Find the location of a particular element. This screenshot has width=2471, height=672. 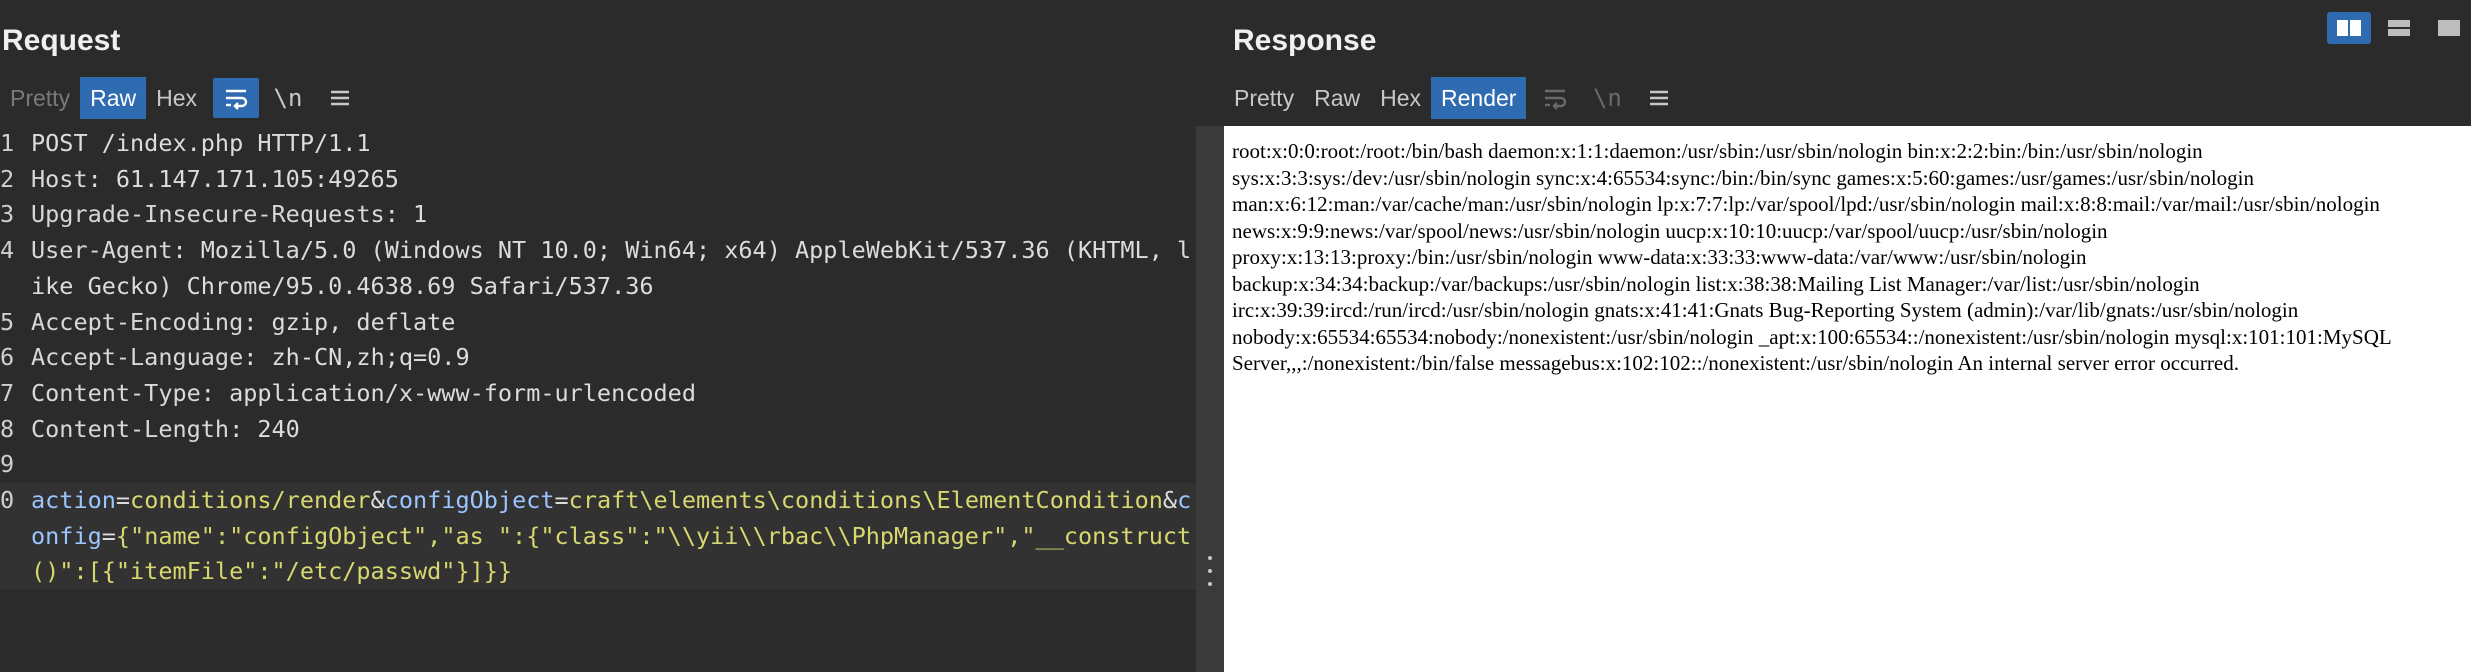

layout-toggles is located at coordinates (2399, 28).